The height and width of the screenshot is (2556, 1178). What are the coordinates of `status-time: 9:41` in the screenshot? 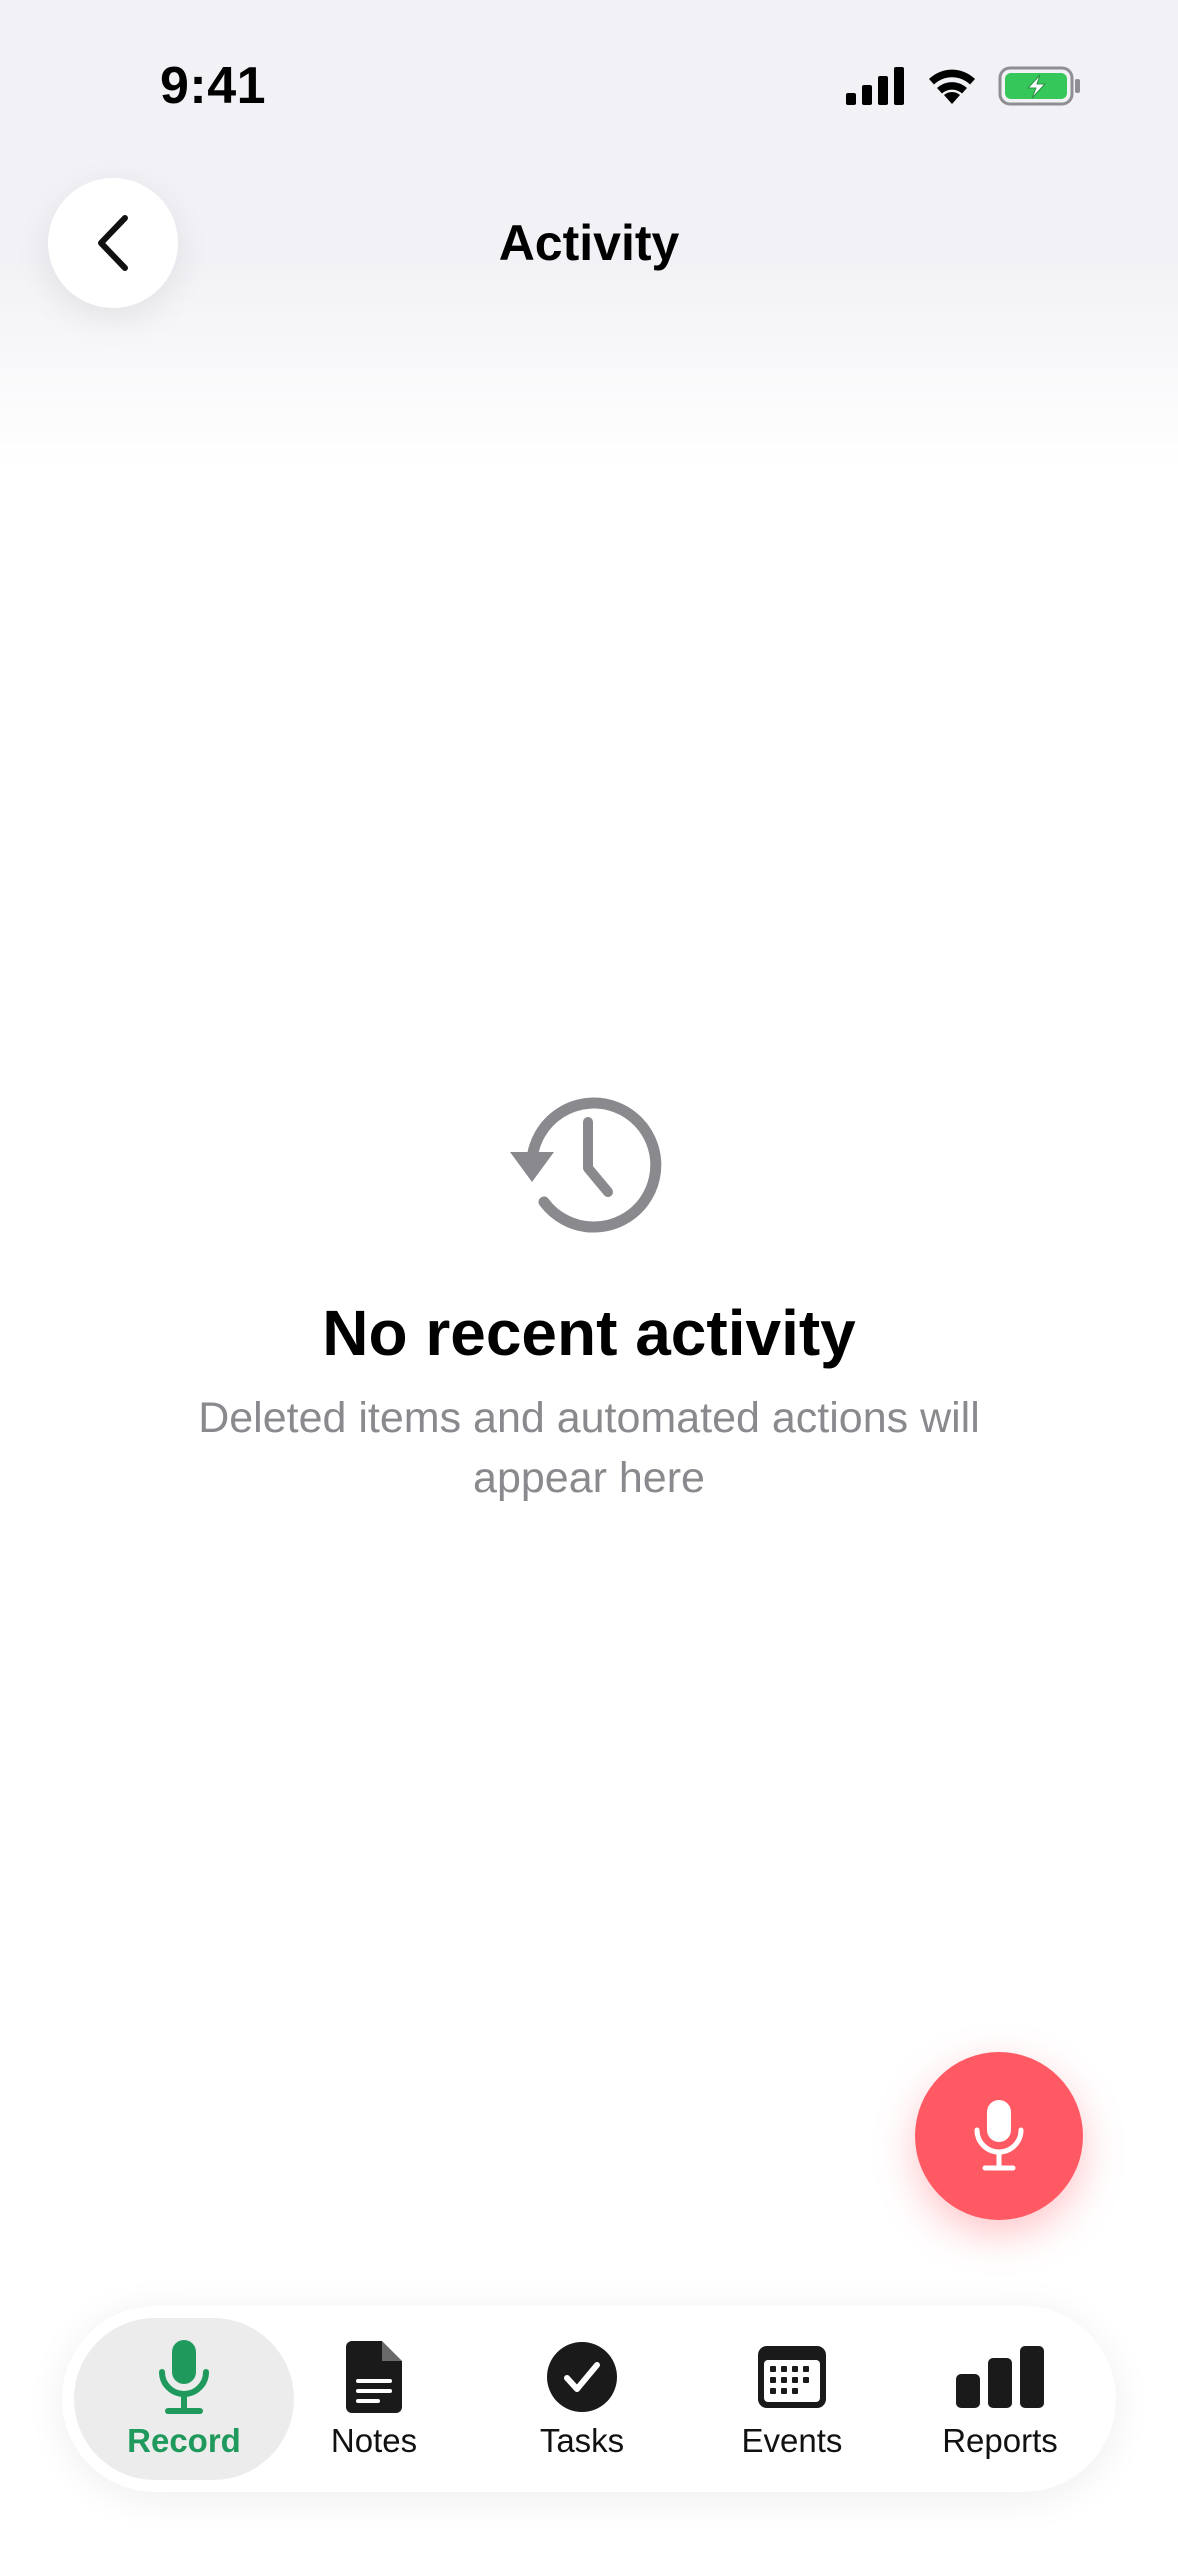 It's located at (213, 86).